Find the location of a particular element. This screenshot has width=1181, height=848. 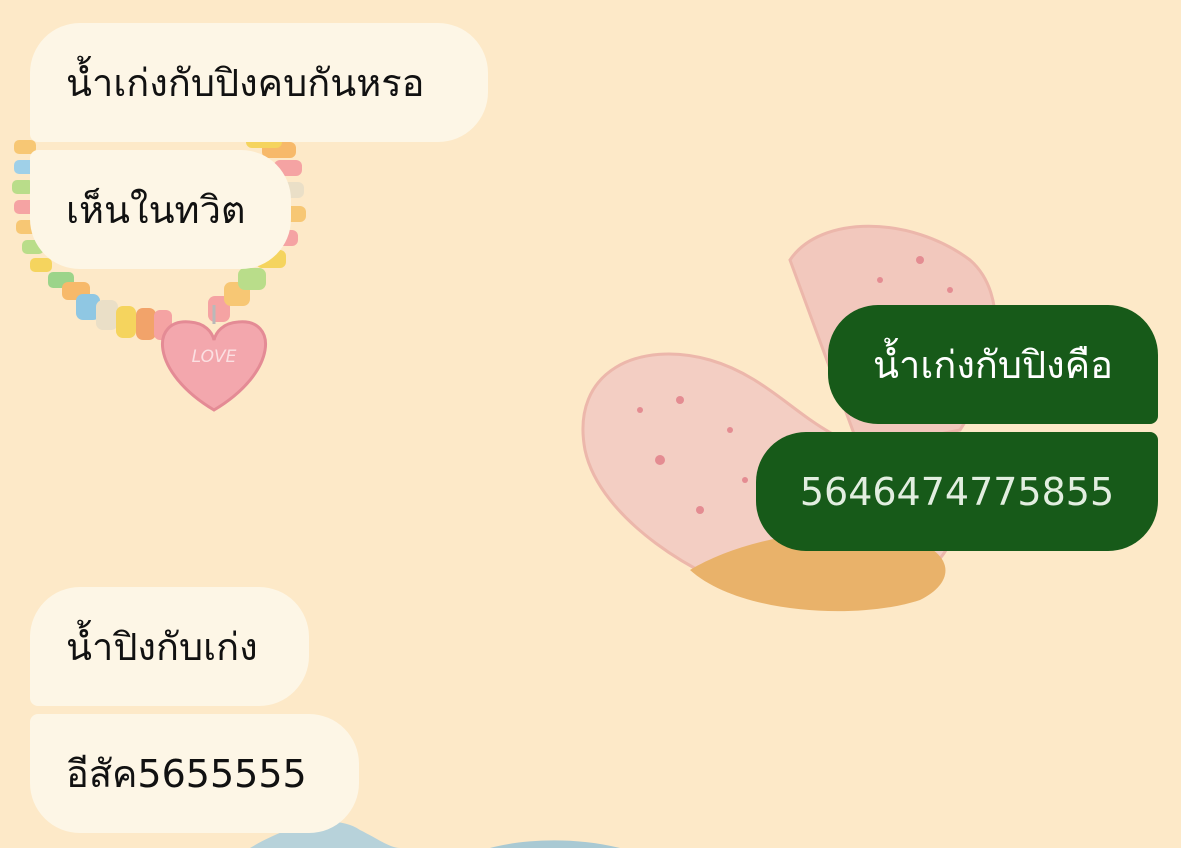

incoming-message: อีสัค5655555 is located at coordinates (194, 773).